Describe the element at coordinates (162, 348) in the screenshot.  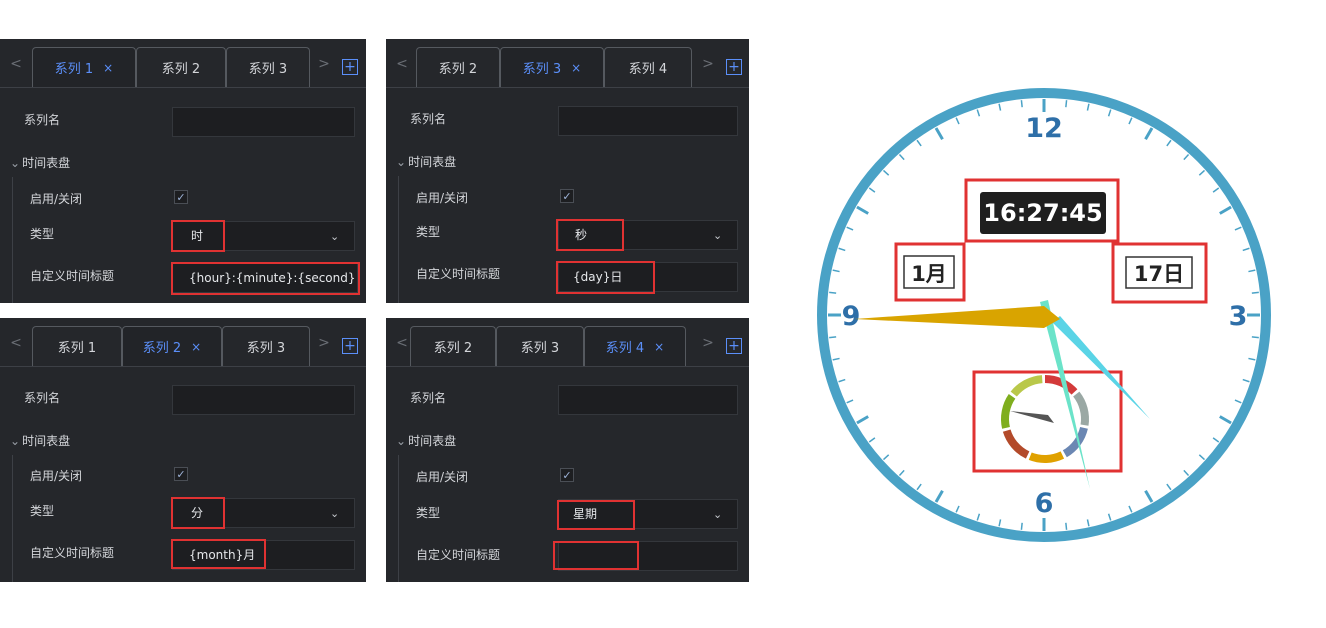
I see `tab-label: 系列 2` at that location.